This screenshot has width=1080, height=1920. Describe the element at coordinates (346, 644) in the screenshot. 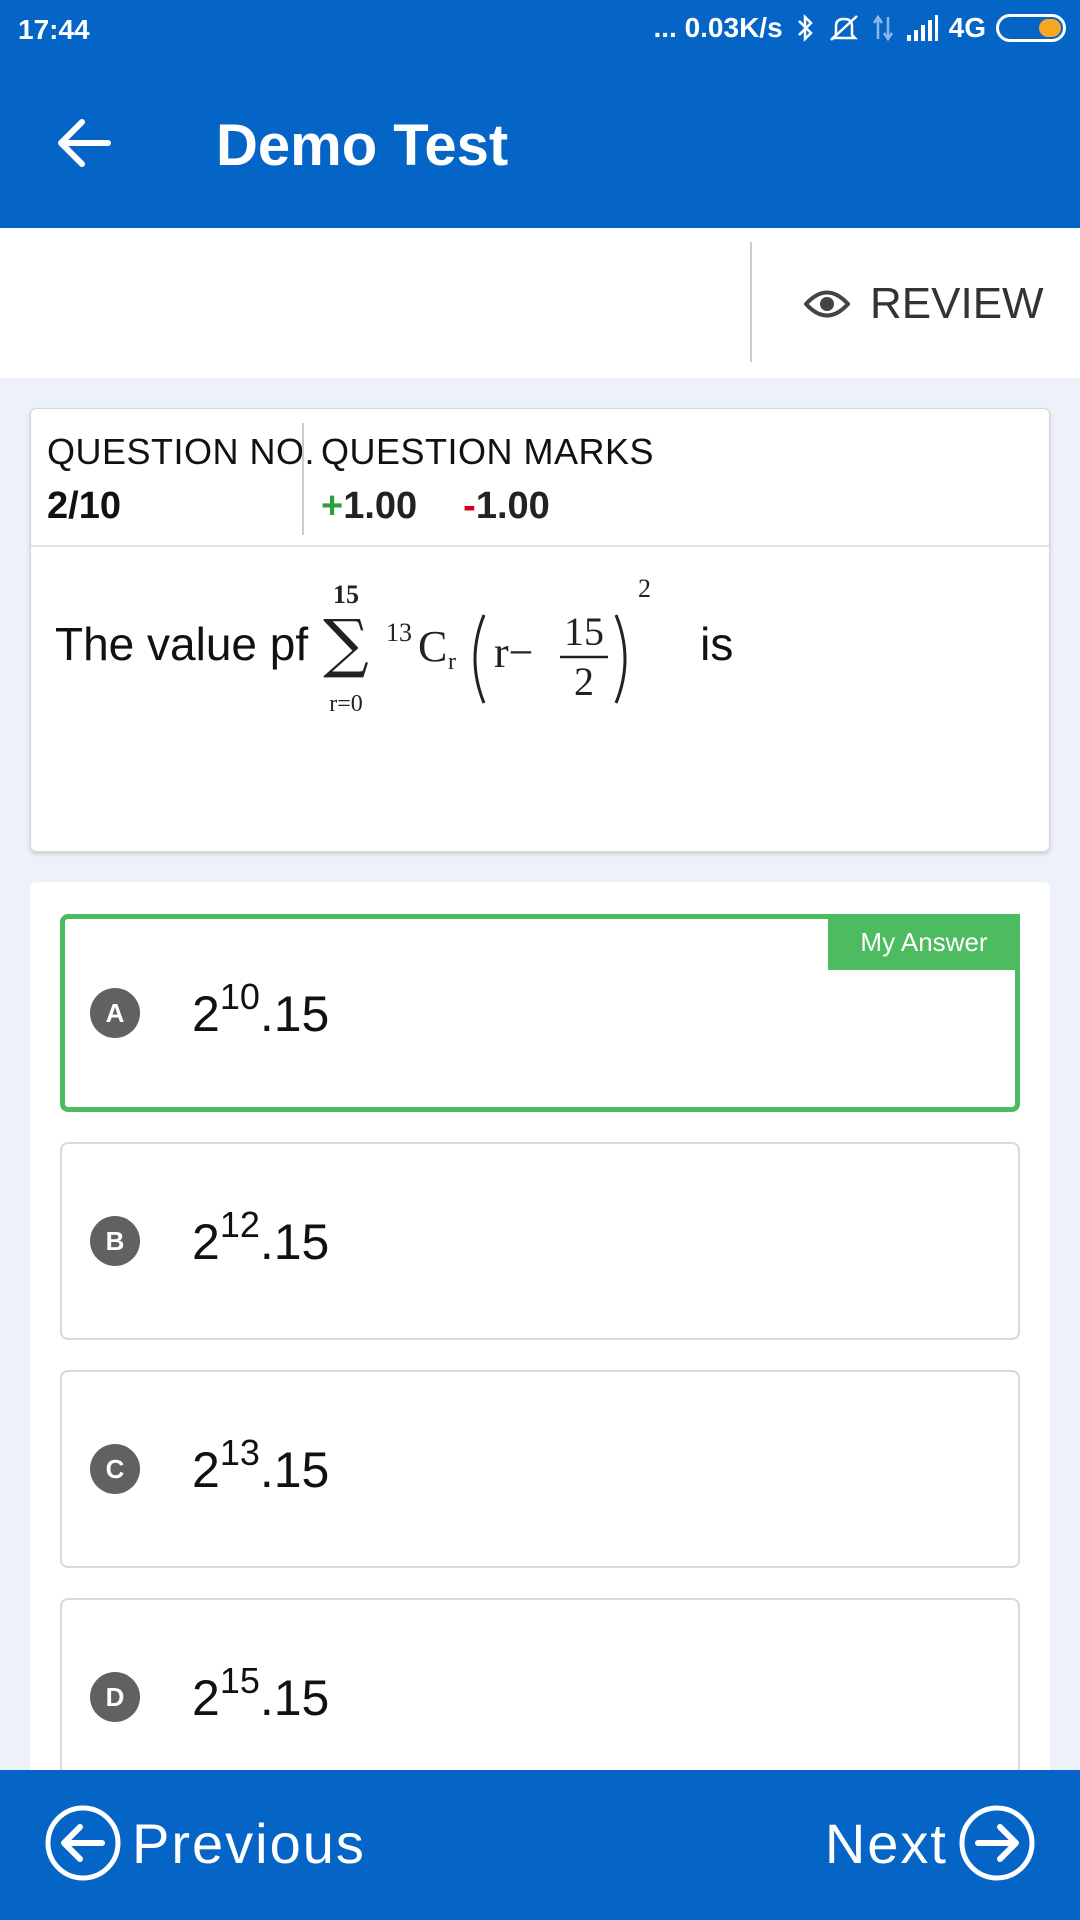

I see `sigma-symbol: ∑` at that location.